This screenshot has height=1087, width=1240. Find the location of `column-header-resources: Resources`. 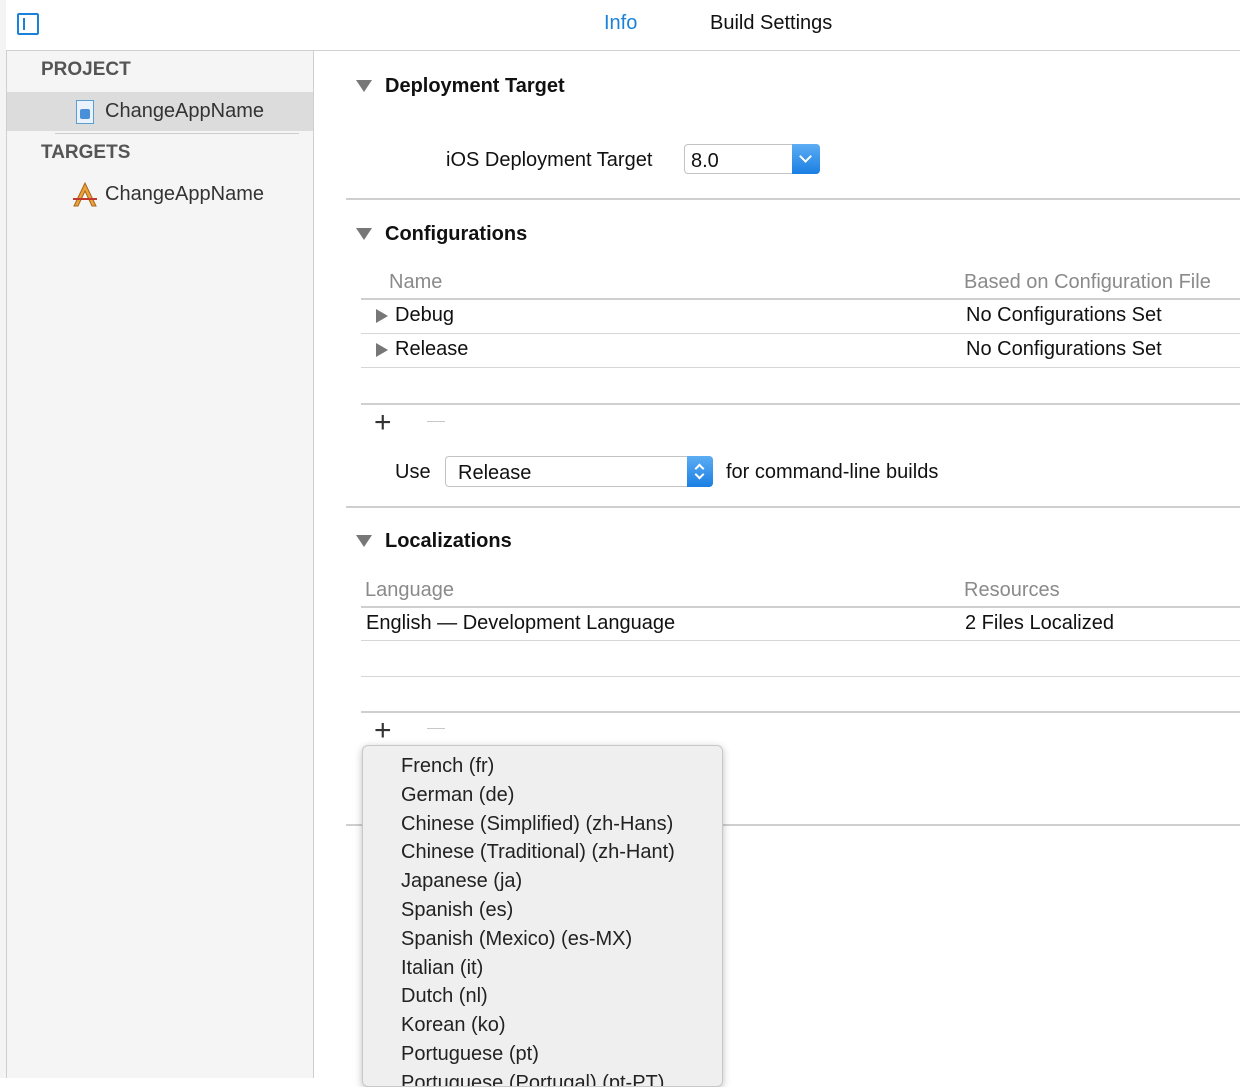

column-header-resources: Resources is located at coordinates (1012, 590).